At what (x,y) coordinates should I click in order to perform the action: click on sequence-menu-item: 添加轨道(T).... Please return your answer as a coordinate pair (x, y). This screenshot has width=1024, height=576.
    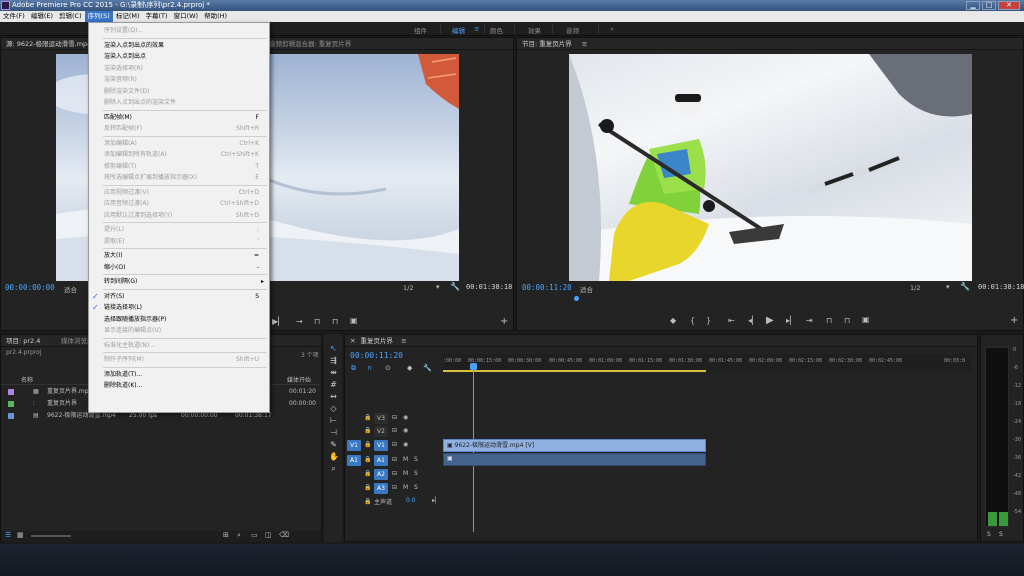
    Looking at the image, I should click on (179, 374).